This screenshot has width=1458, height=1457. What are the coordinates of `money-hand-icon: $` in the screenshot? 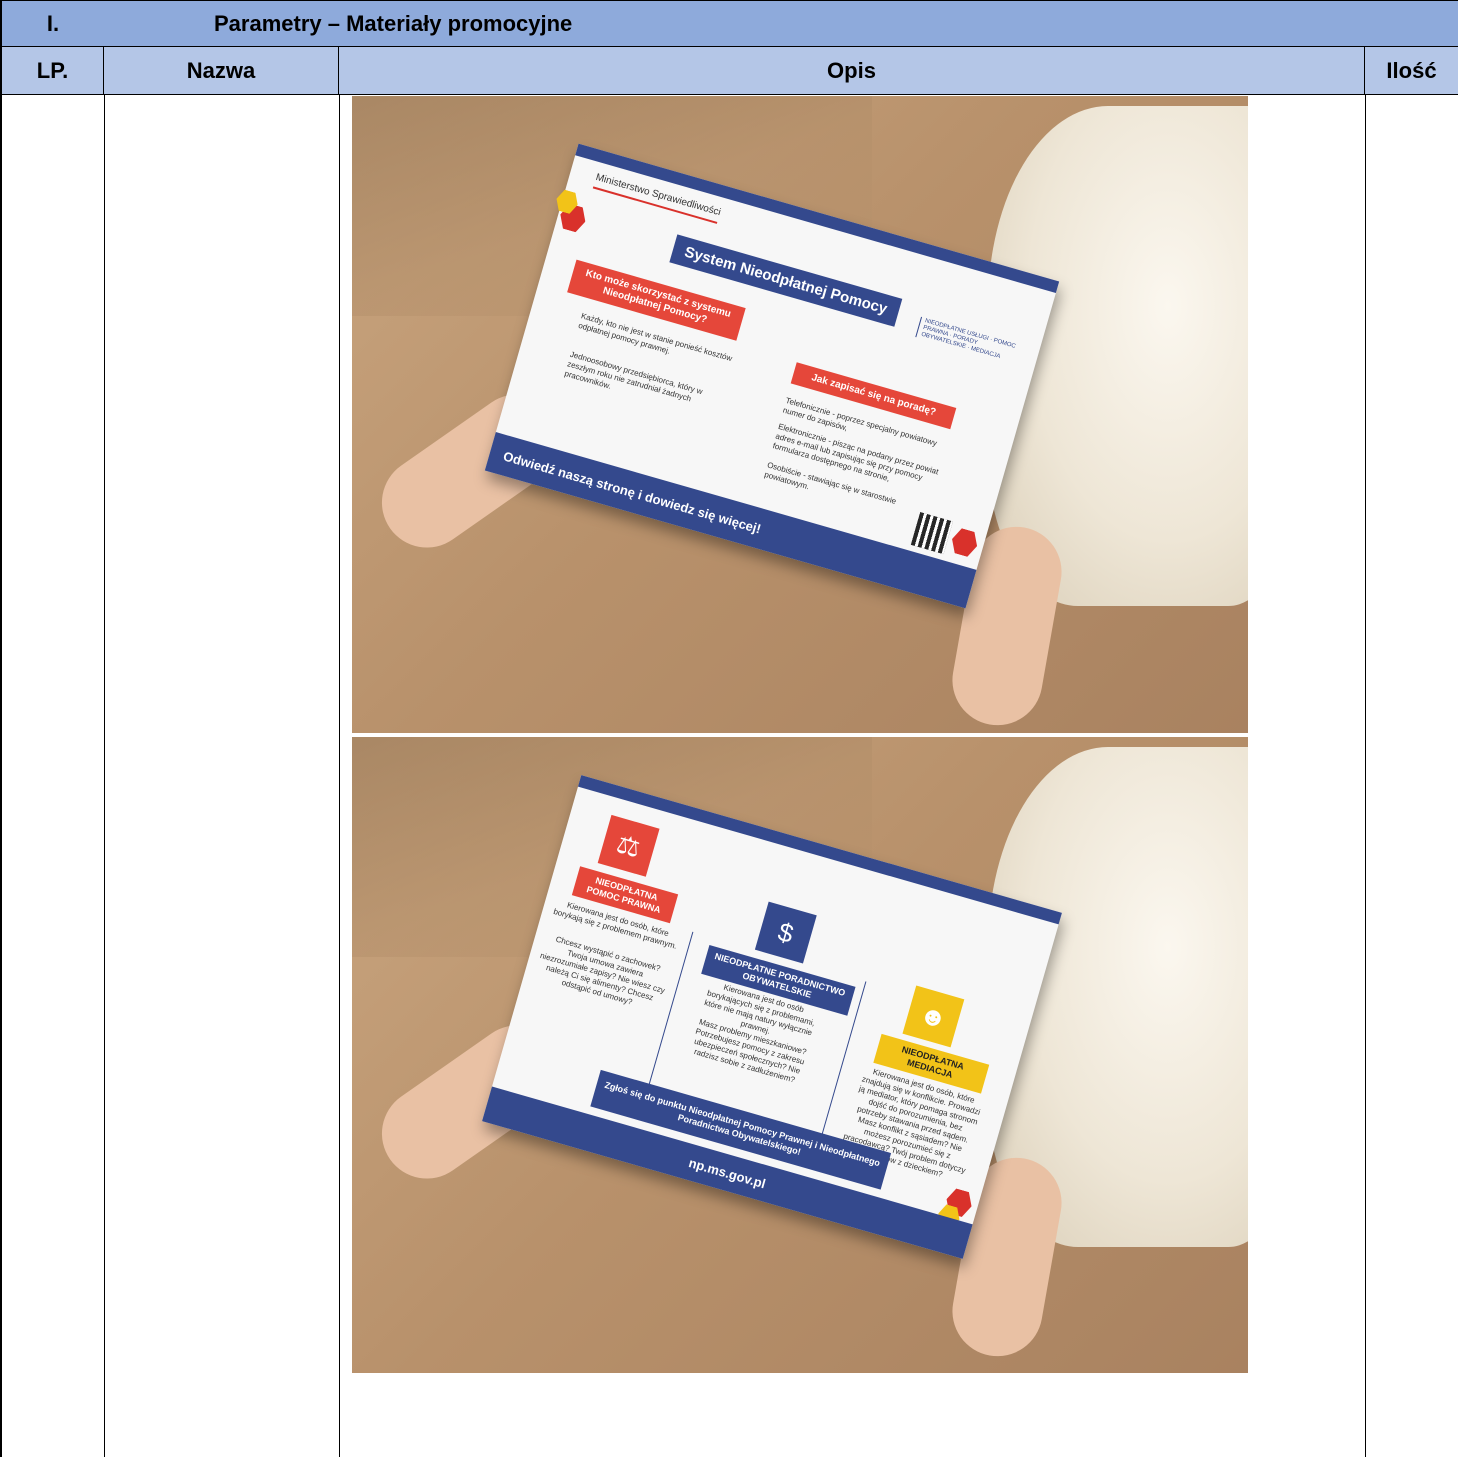 It's located at (785, 932).